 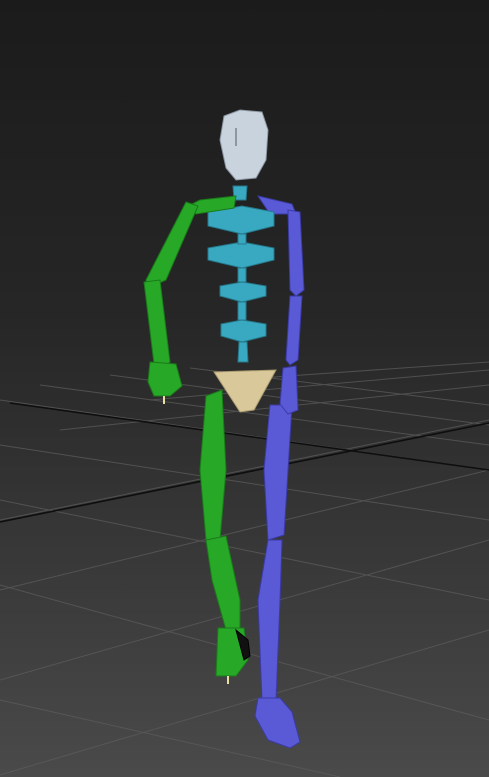 I want to click on pelvis, so click(x=245, y=391).